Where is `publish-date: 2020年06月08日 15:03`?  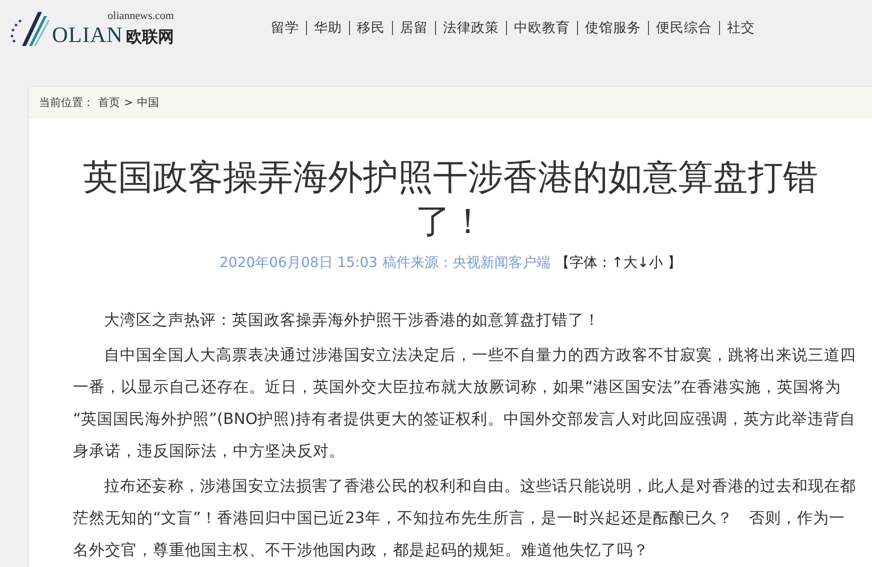 publish-date: 2020年06月08日 15:03 is located at coordinates (299, 263).